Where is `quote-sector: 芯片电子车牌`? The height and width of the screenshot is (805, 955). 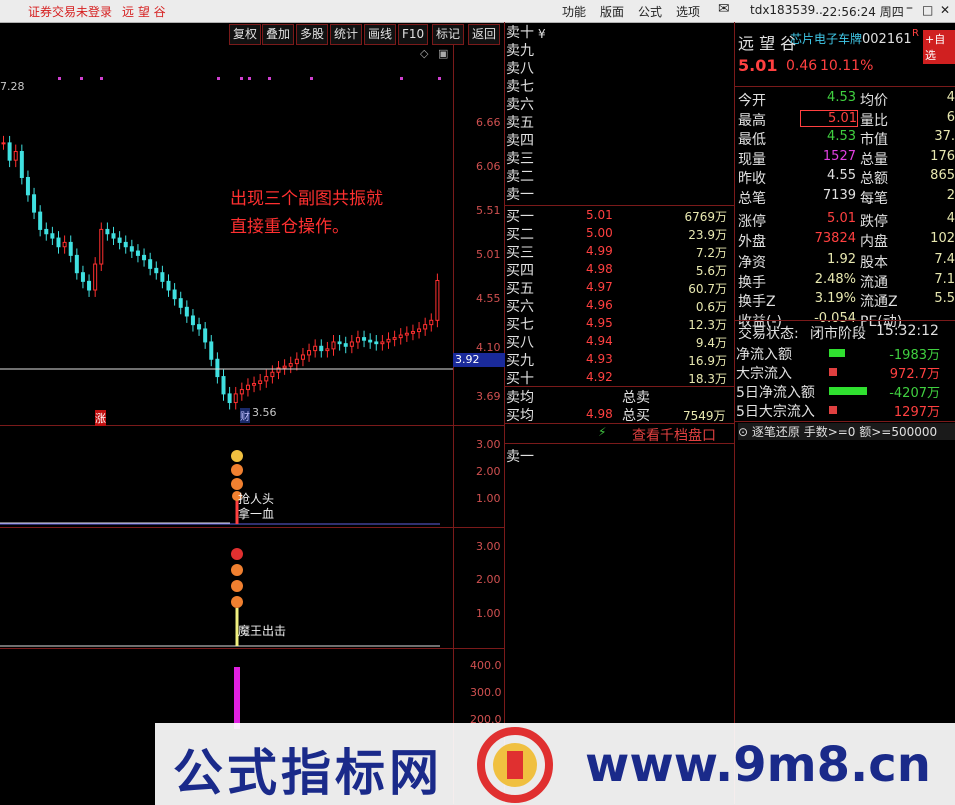 quote-sector: 芯片电子车牌 is located at coordinates (826, 38).